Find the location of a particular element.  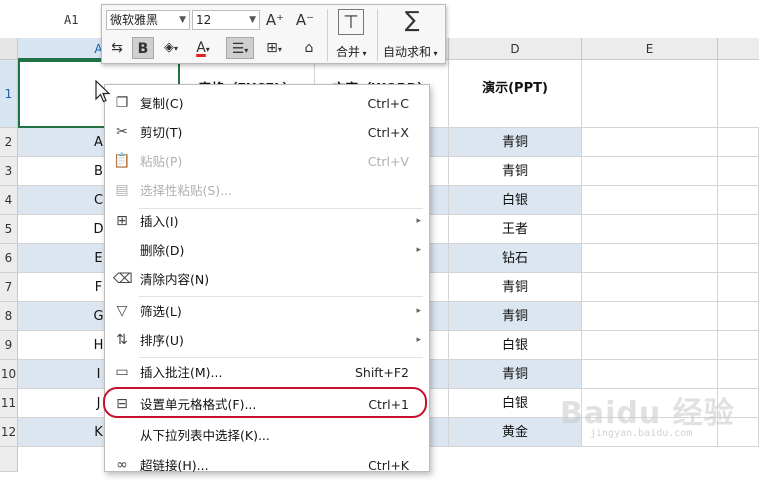

menu-item-clear-contents: ⌫ 清除内容(N) is located at coordinates (267, 279).